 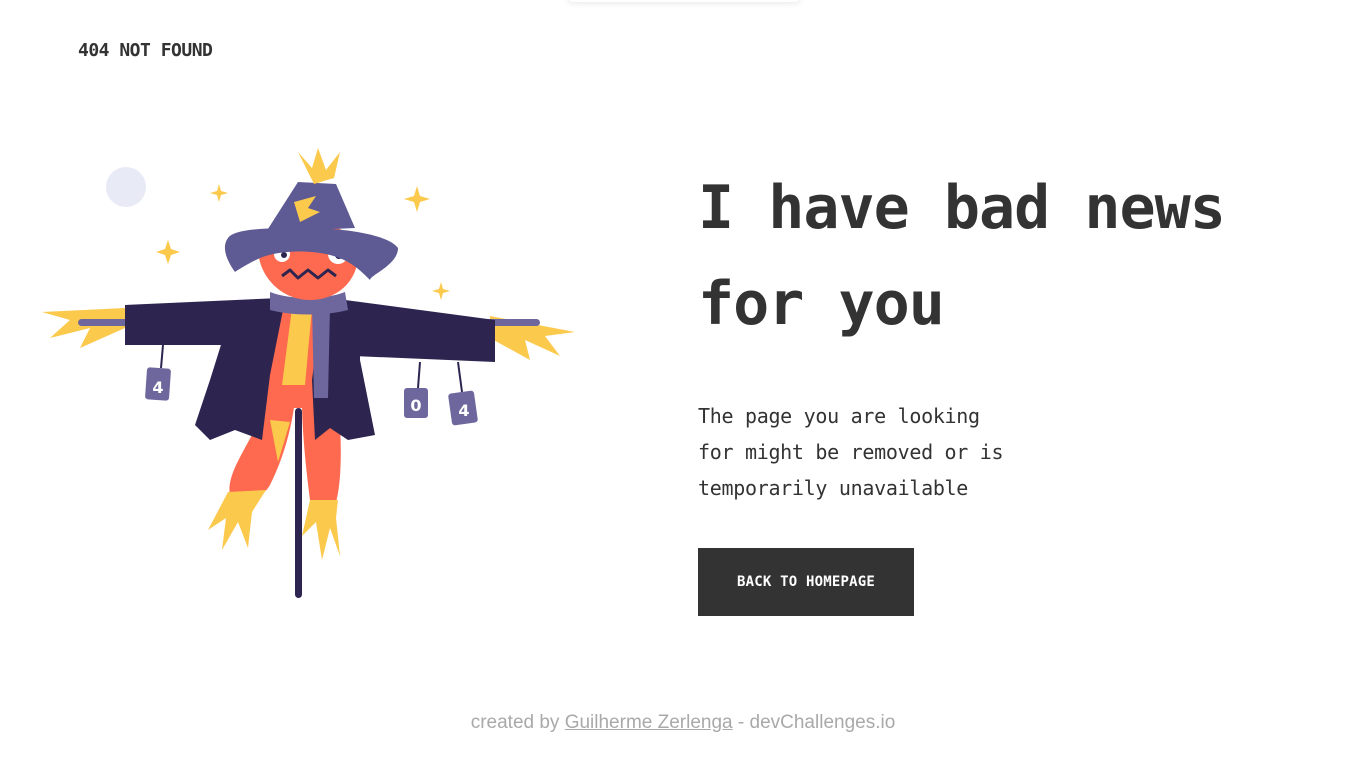 I want to click on footer-prefix: created by, so click(x=517, y=722).